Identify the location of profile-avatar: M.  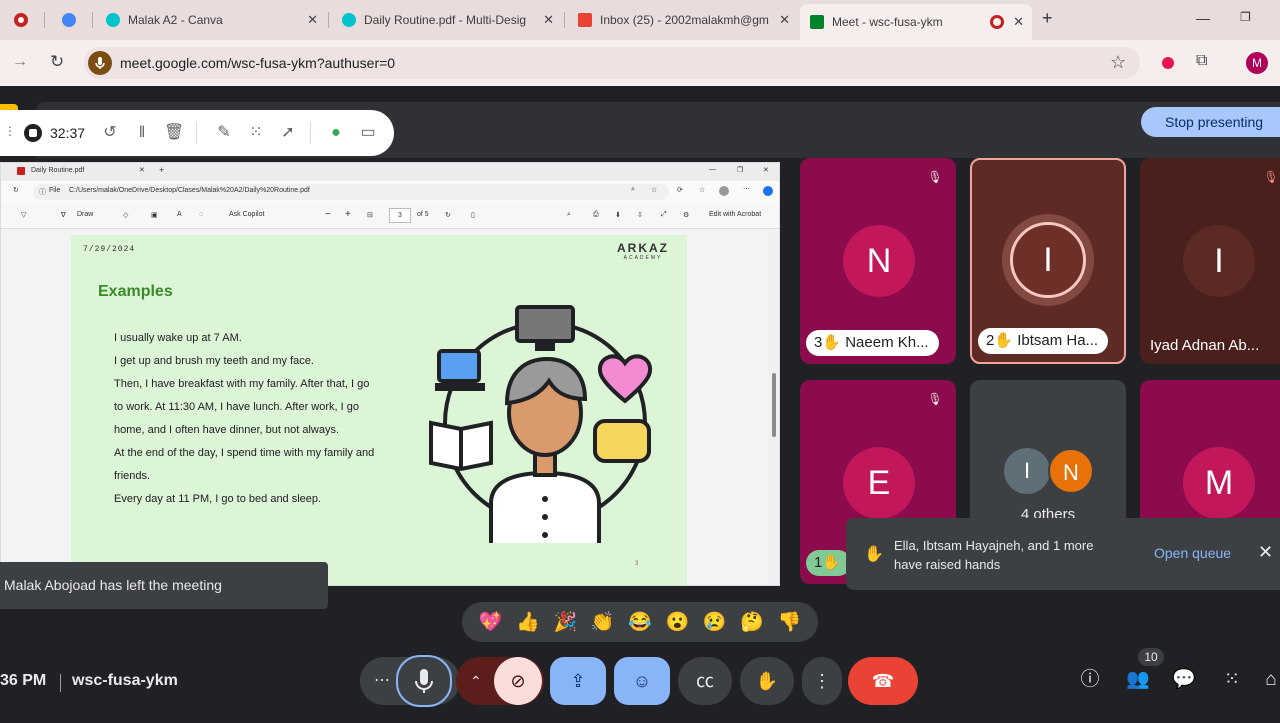
(1257, 63).